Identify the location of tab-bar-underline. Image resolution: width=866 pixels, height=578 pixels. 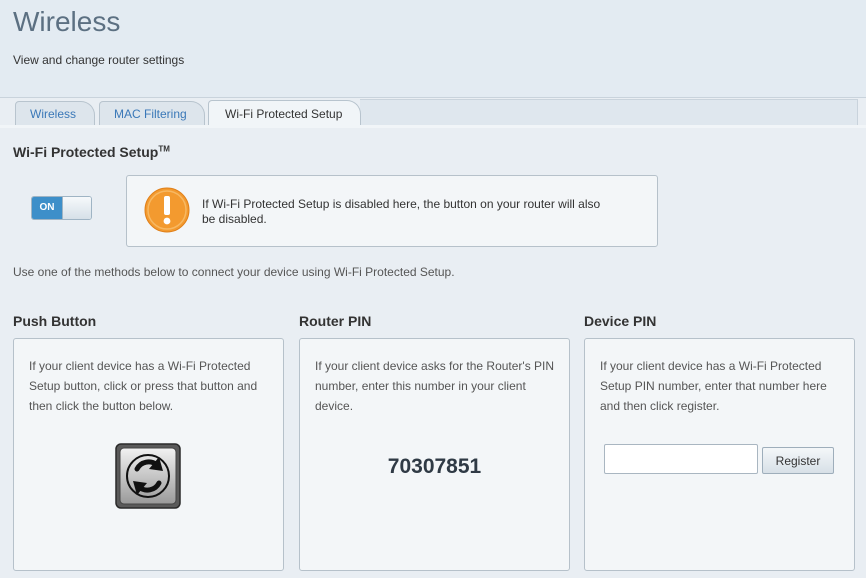
(433, 126).